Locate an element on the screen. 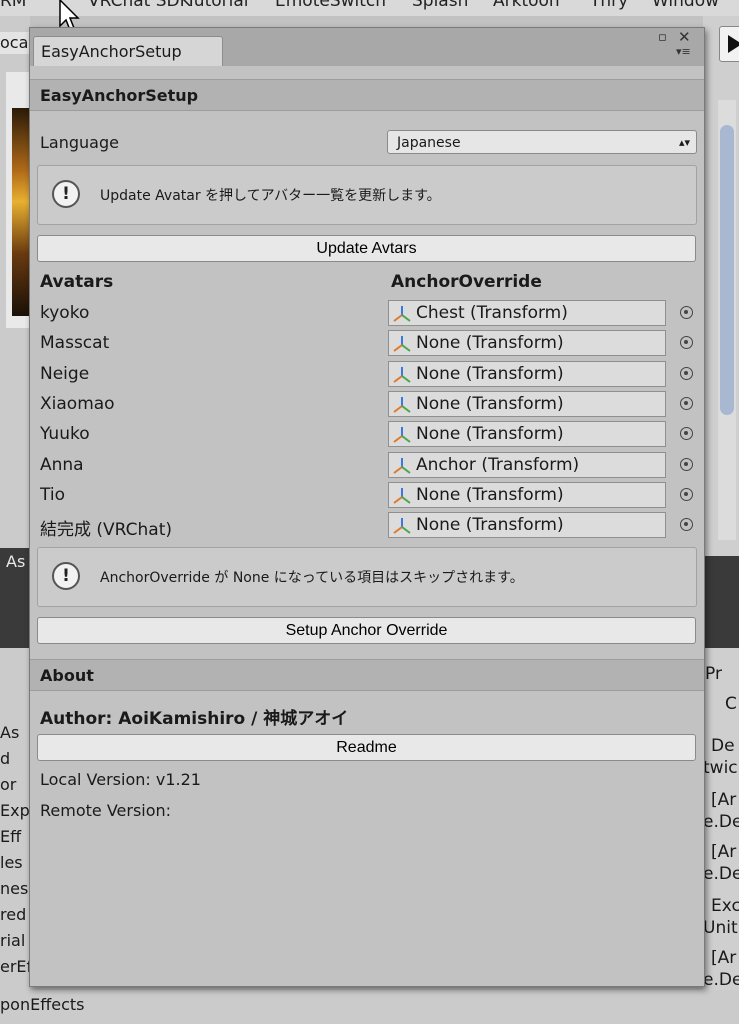 The height and width of the screenshot is (1024, 739). list-item: les is located at coordinates (15, 863).